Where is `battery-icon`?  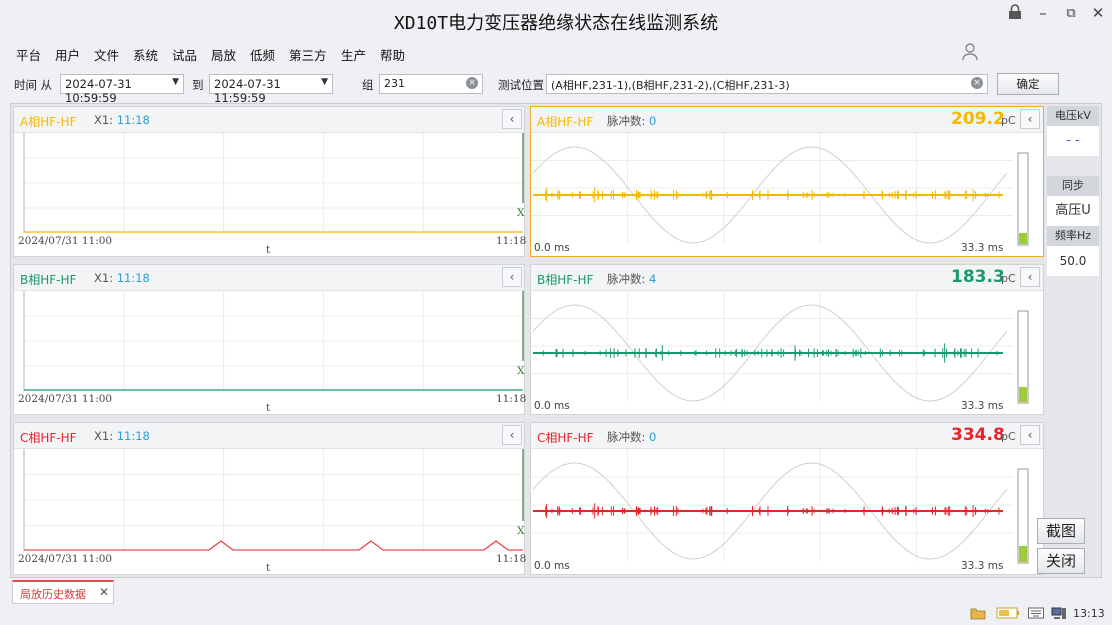 battery-icon is located at coordinates (1008, 614).